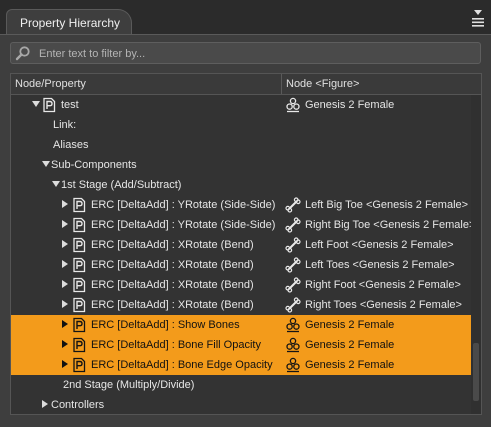  What do you see at coordinates (121, 185) in the screenshot?
I see `row-label: 1st Stage (Add/Subtract)` at bounding box center [121, 185].